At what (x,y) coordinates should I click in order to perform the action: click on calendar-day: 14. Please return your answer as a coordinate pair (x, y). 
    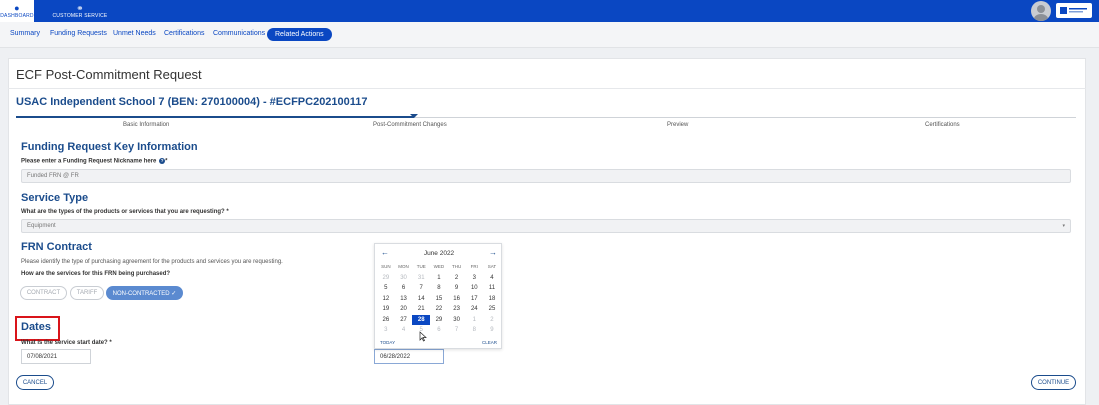
    Looking at the image, I should click on (421, 299).